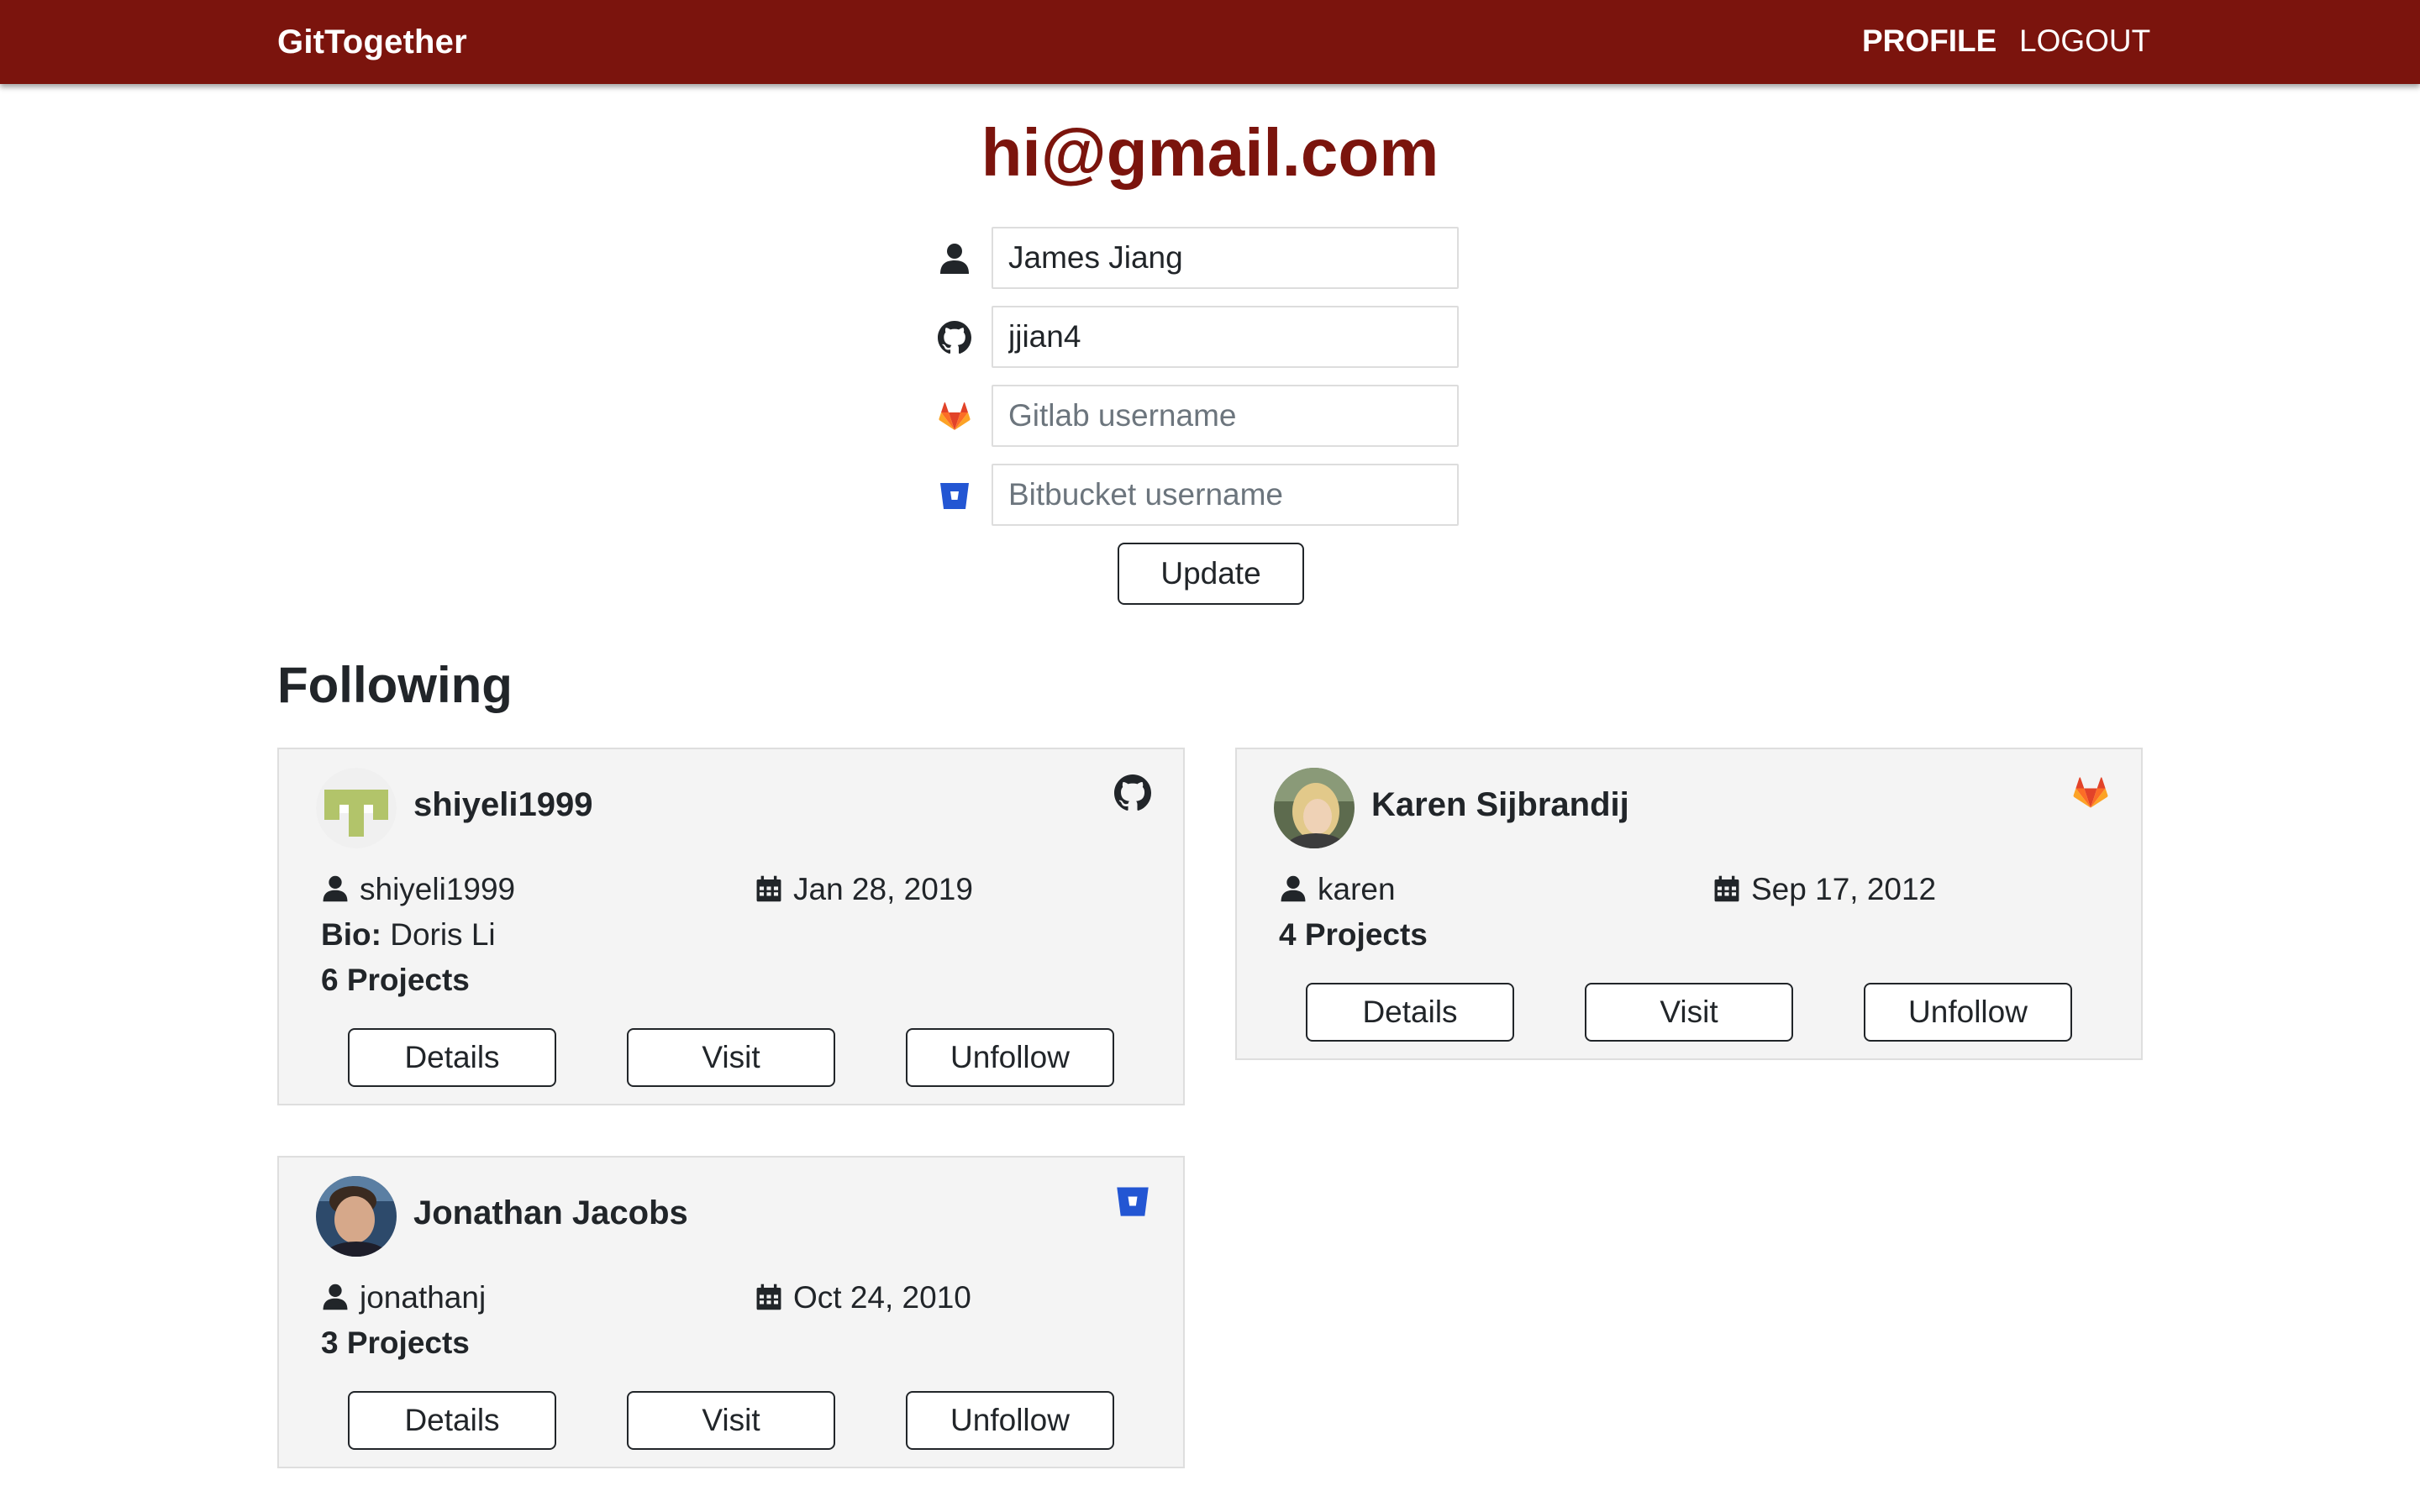 This screenshot has width=2420, height=1512. I want to click on top-navbar: GitTogether PROFILE LOGOUT, so click(1210, 42).